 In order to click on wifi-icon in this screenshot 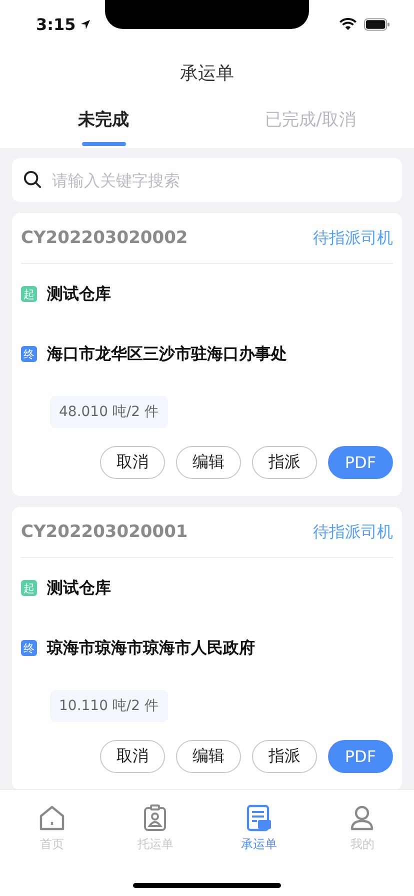, I will do `click(348, 24)`.